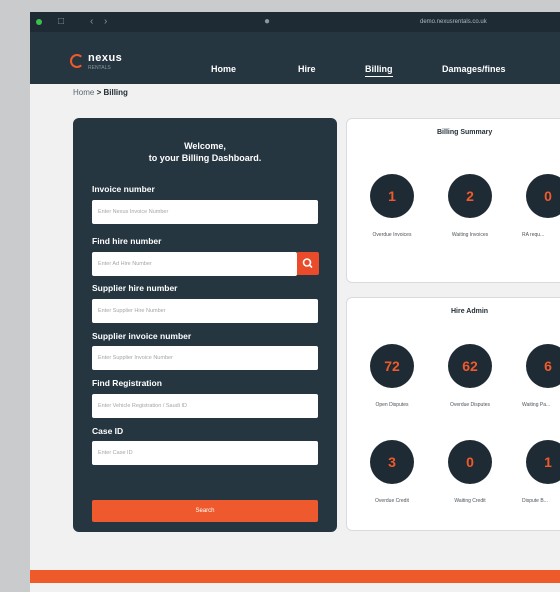 The height and width of the screenshot is (592, 560). I want to click on find-registration-input, so click(205, 406).